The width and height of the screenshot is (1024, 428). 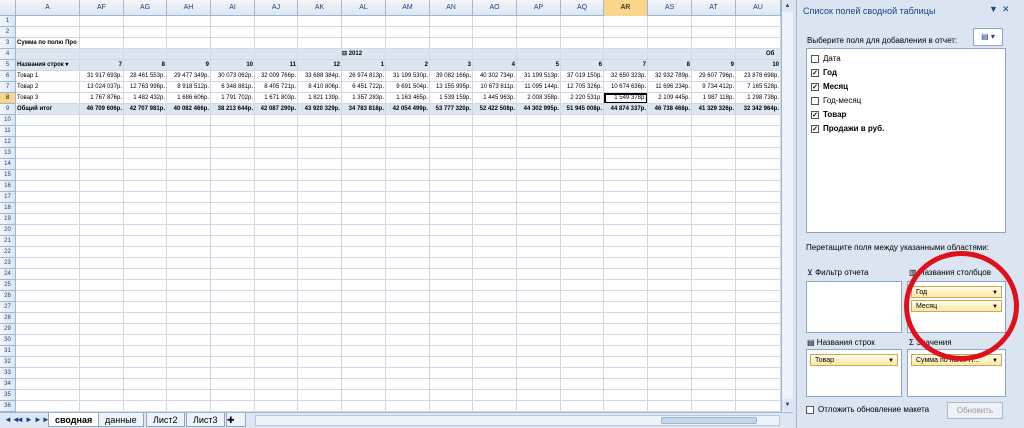 What do you see at coordinates (867, 409) in the screenshot?
I see `defer-update-checkbox: Отложить обновление макета` at bounding box center [867, 409].